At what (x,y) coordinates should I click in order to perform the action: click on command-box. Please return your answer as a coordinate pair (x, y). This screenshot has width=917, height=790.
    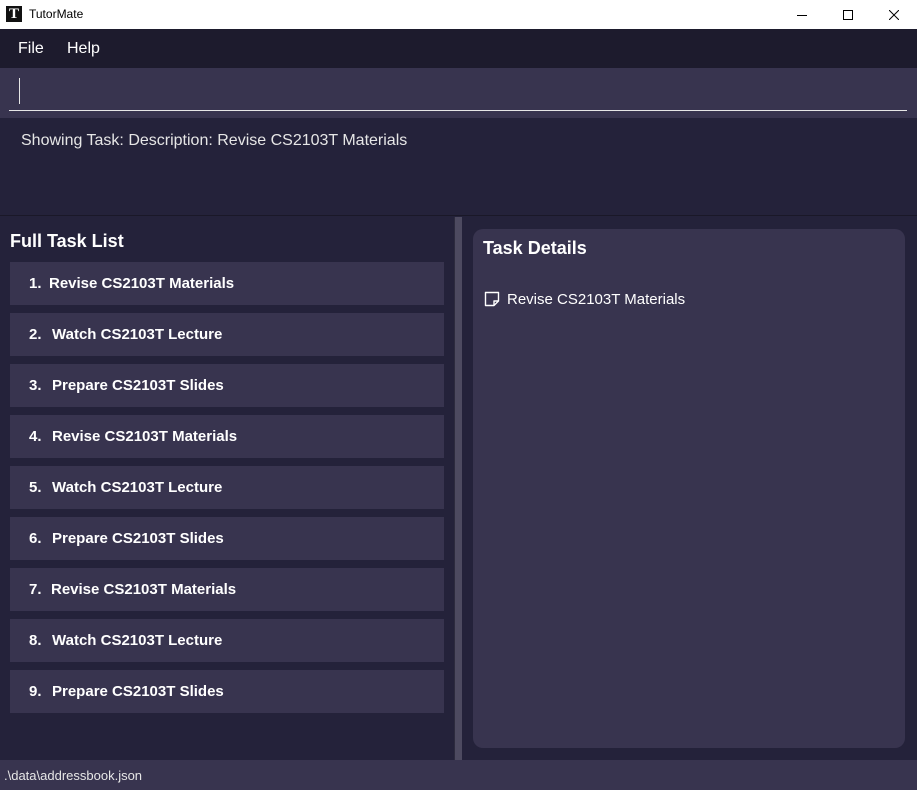
    Looking at the image, I should click on (458, 93).